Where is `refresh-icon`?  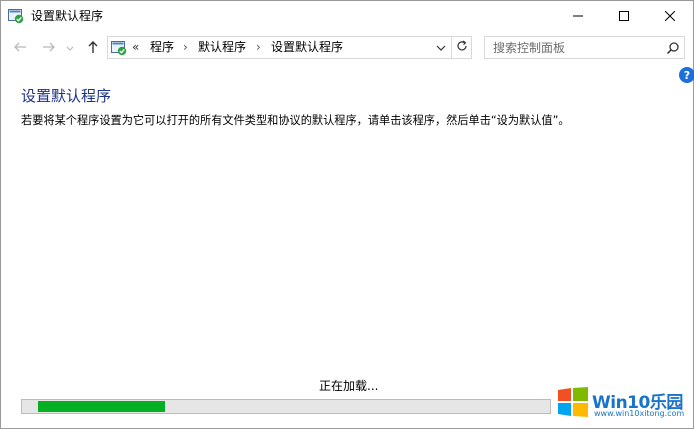 refresh-icon is located at coordinates (462, 47).